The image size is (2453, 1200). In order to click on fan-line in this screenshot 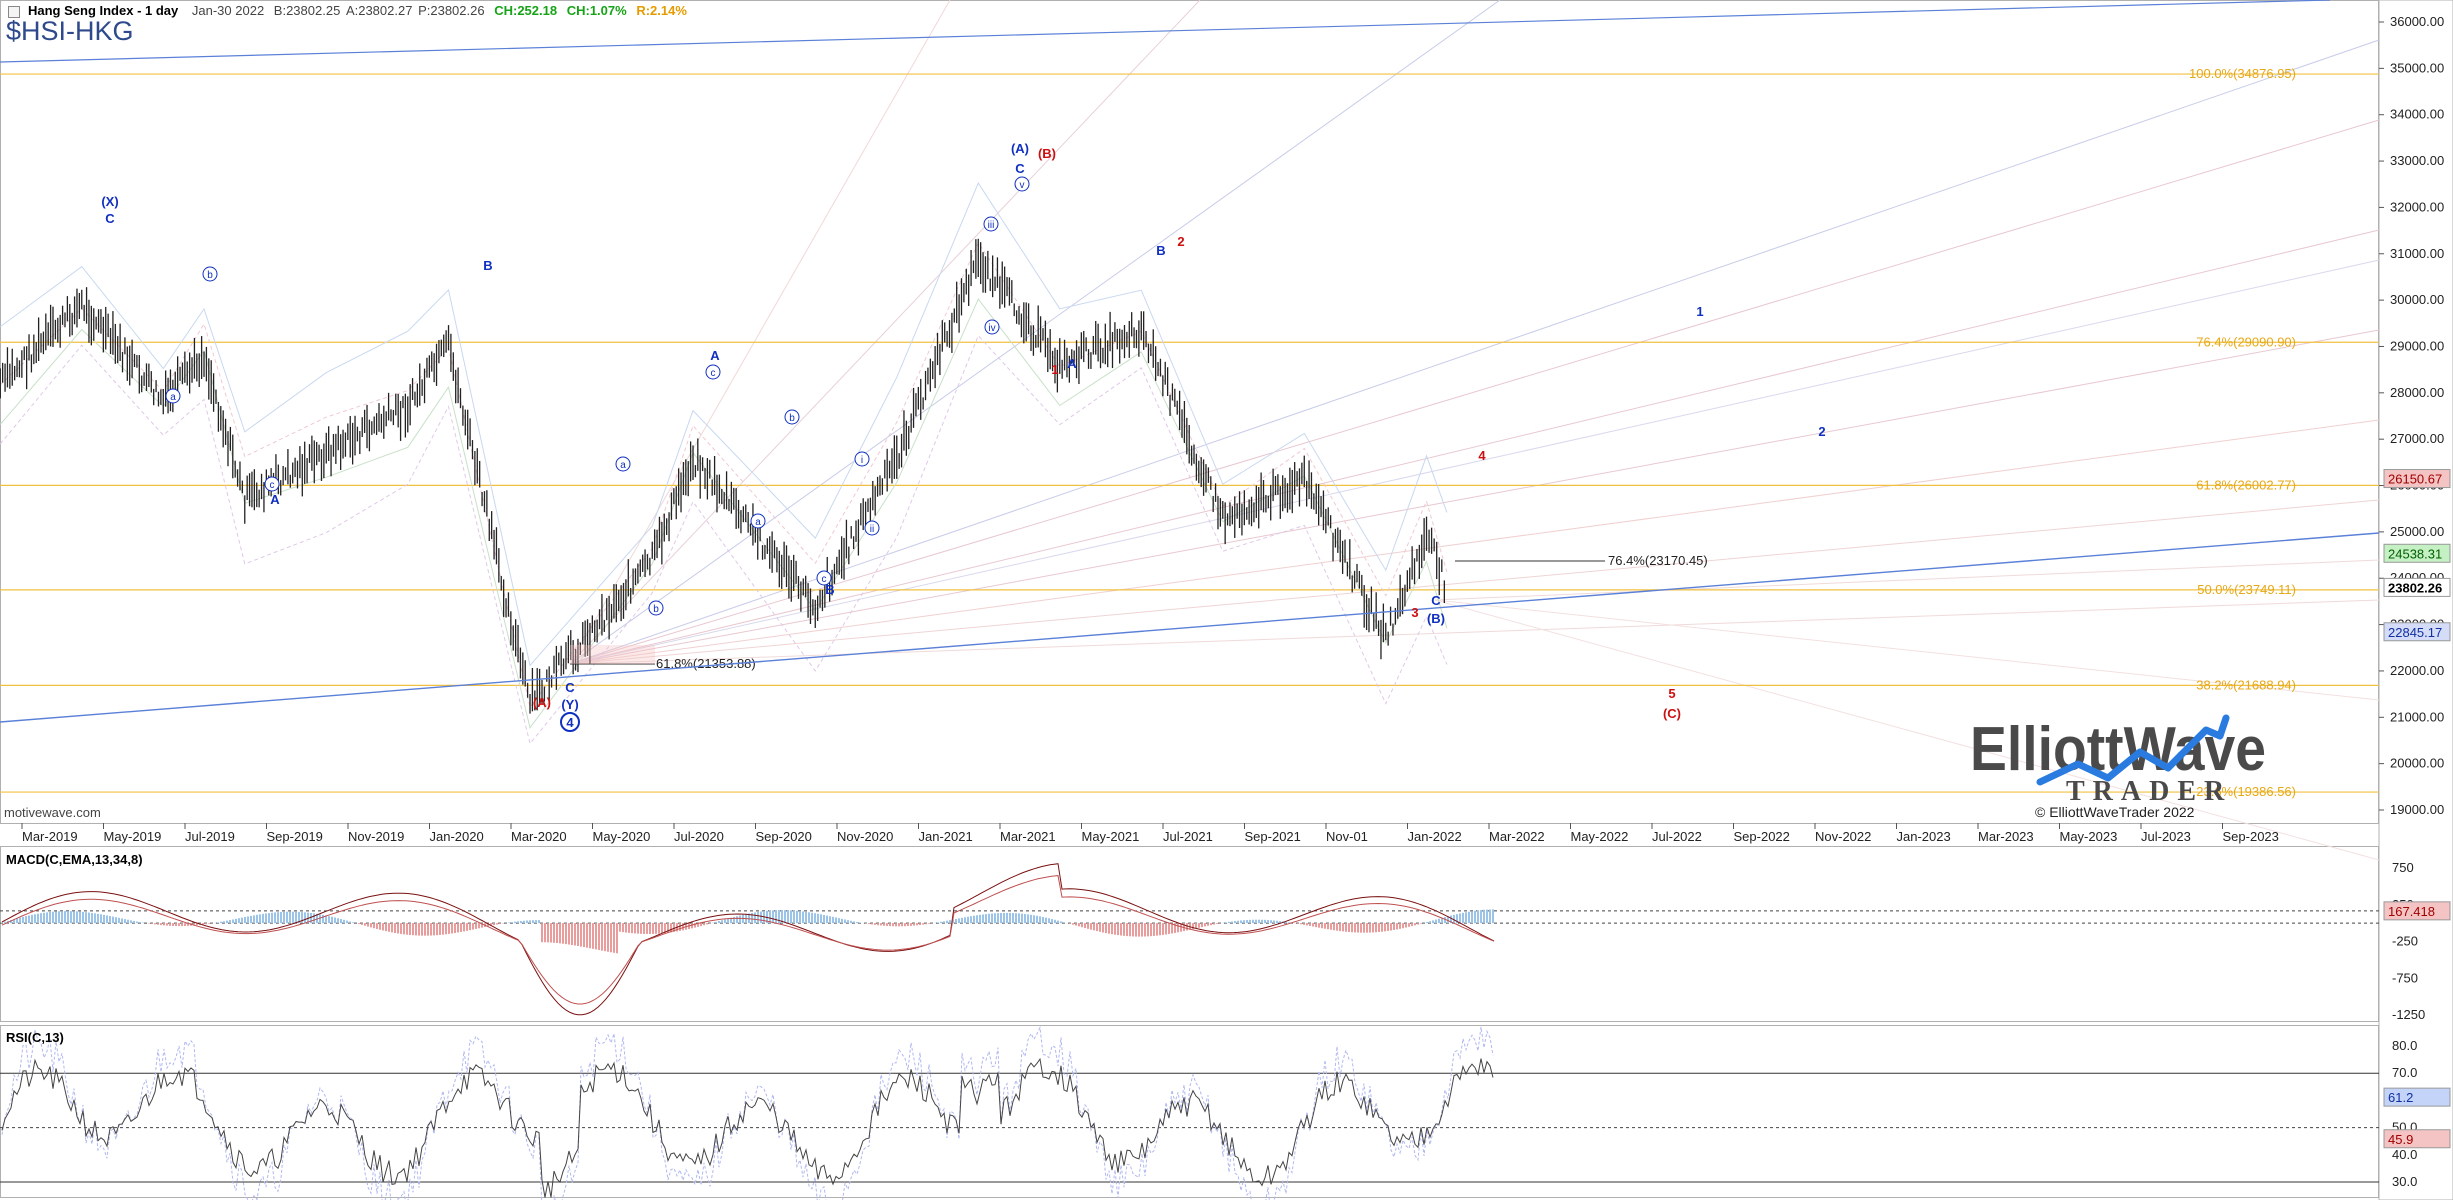, I will do `click(1474, 632)`.